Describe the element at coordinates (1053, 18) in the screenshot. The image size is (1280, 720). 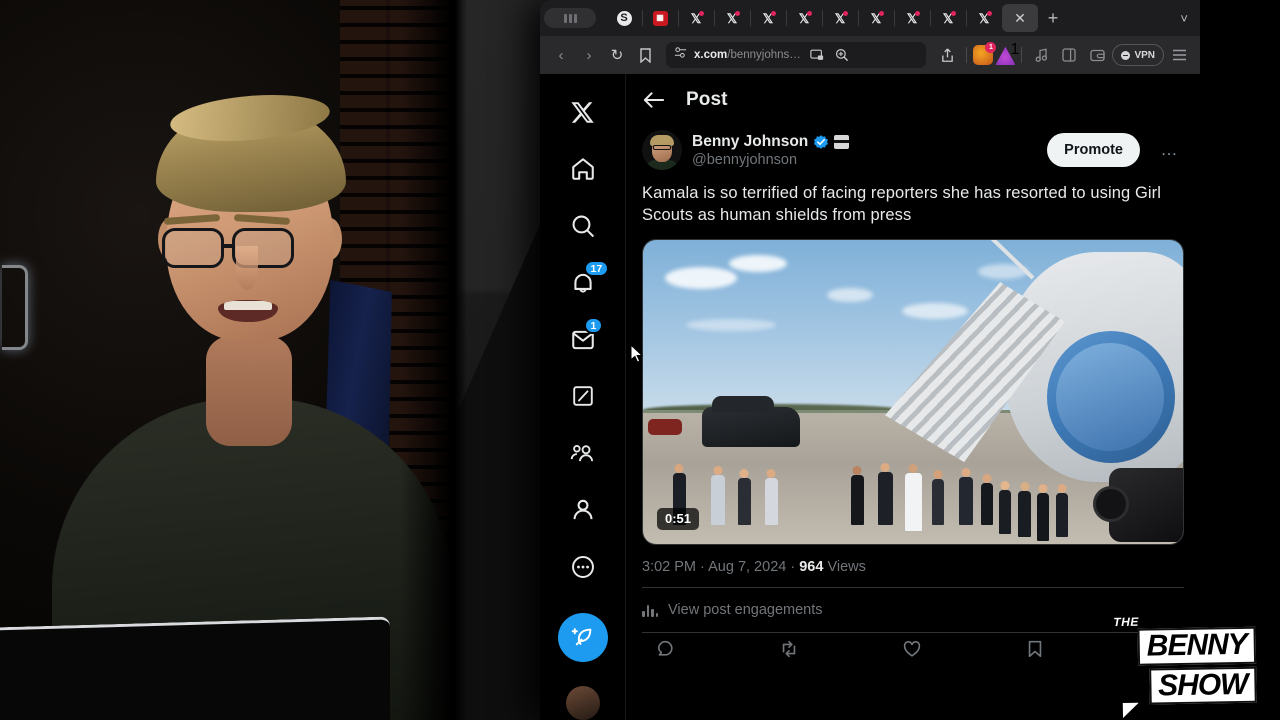
I see `new-tab-button: +` at that location.